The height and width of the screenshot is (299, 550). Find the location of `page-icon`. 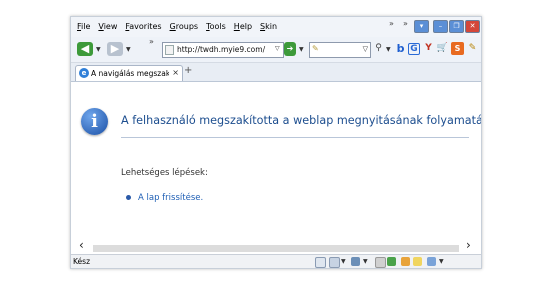

page-icon is located at coordinates (169, 50).